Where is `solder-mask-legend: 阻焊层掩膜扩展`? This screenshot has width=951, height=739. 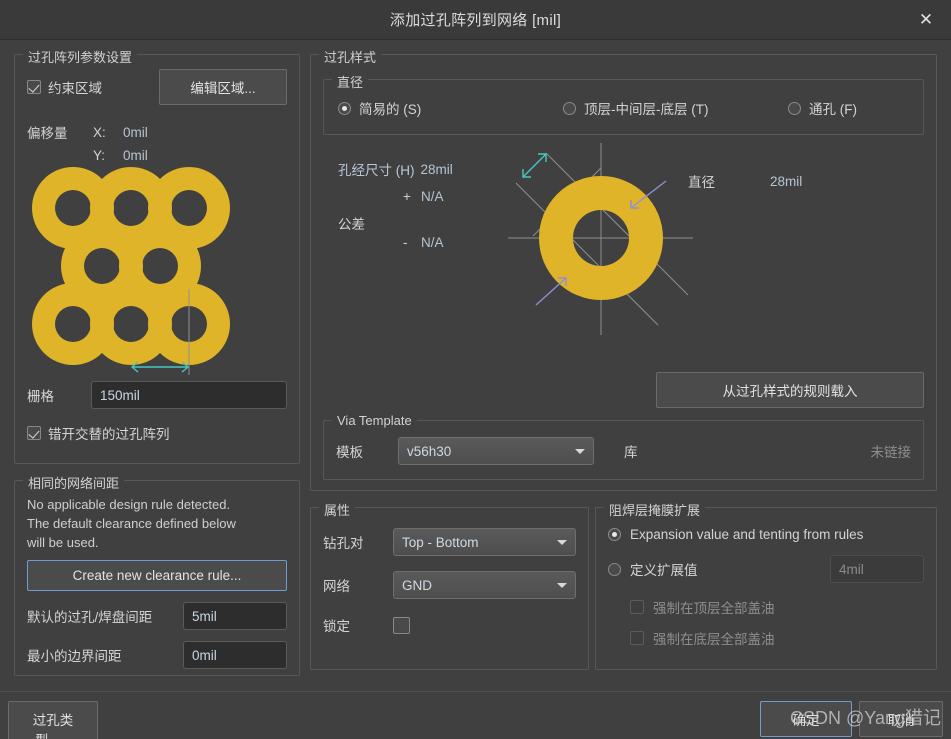 solder-mask-legend: 阻焊层掩膜扩展 is located at coordinates (655, 509).